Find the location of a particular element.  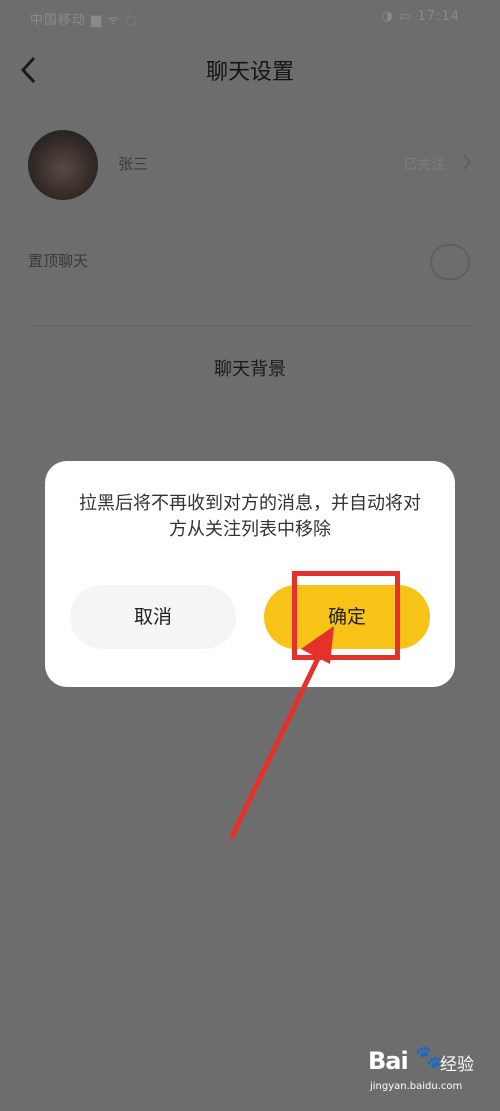

annotation-arrow-icon is located at coordinates (281, 732).